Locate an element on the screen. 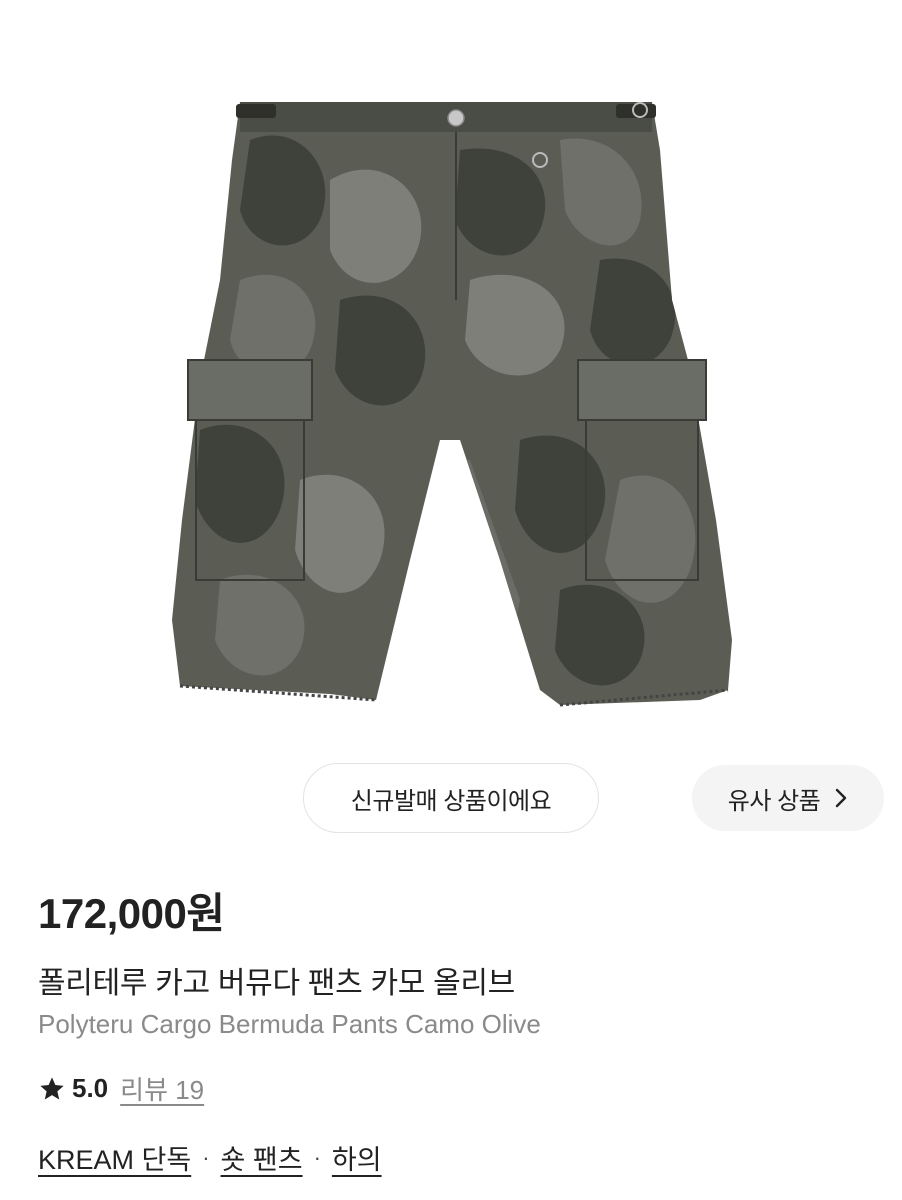 This screenshot has height=1200, width=902. rating-row: 5.0 리뷰 19 is located at coordinates (121, 1088).